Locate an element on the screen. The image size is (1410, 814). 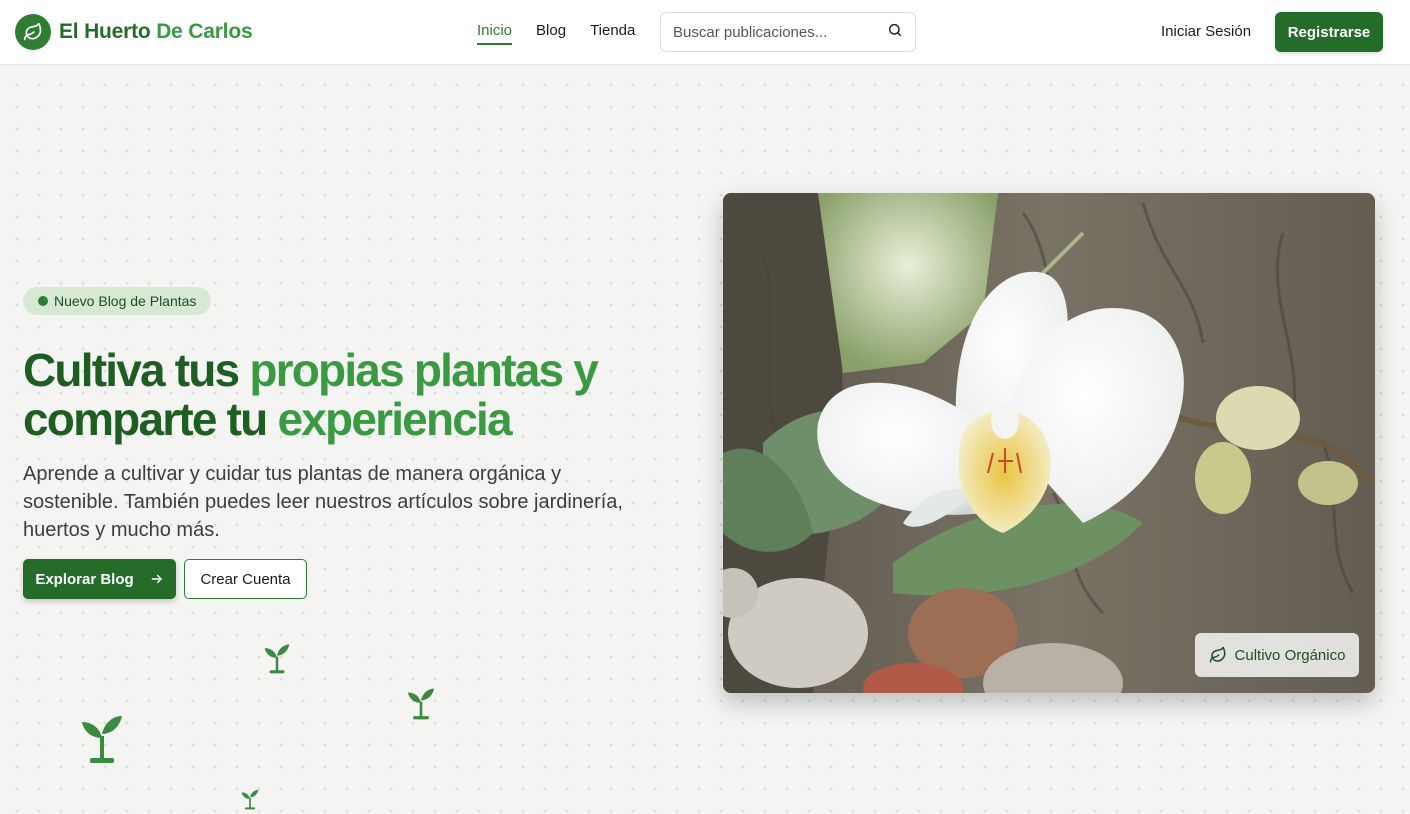
search-icon is located at coordinates (895, 32).